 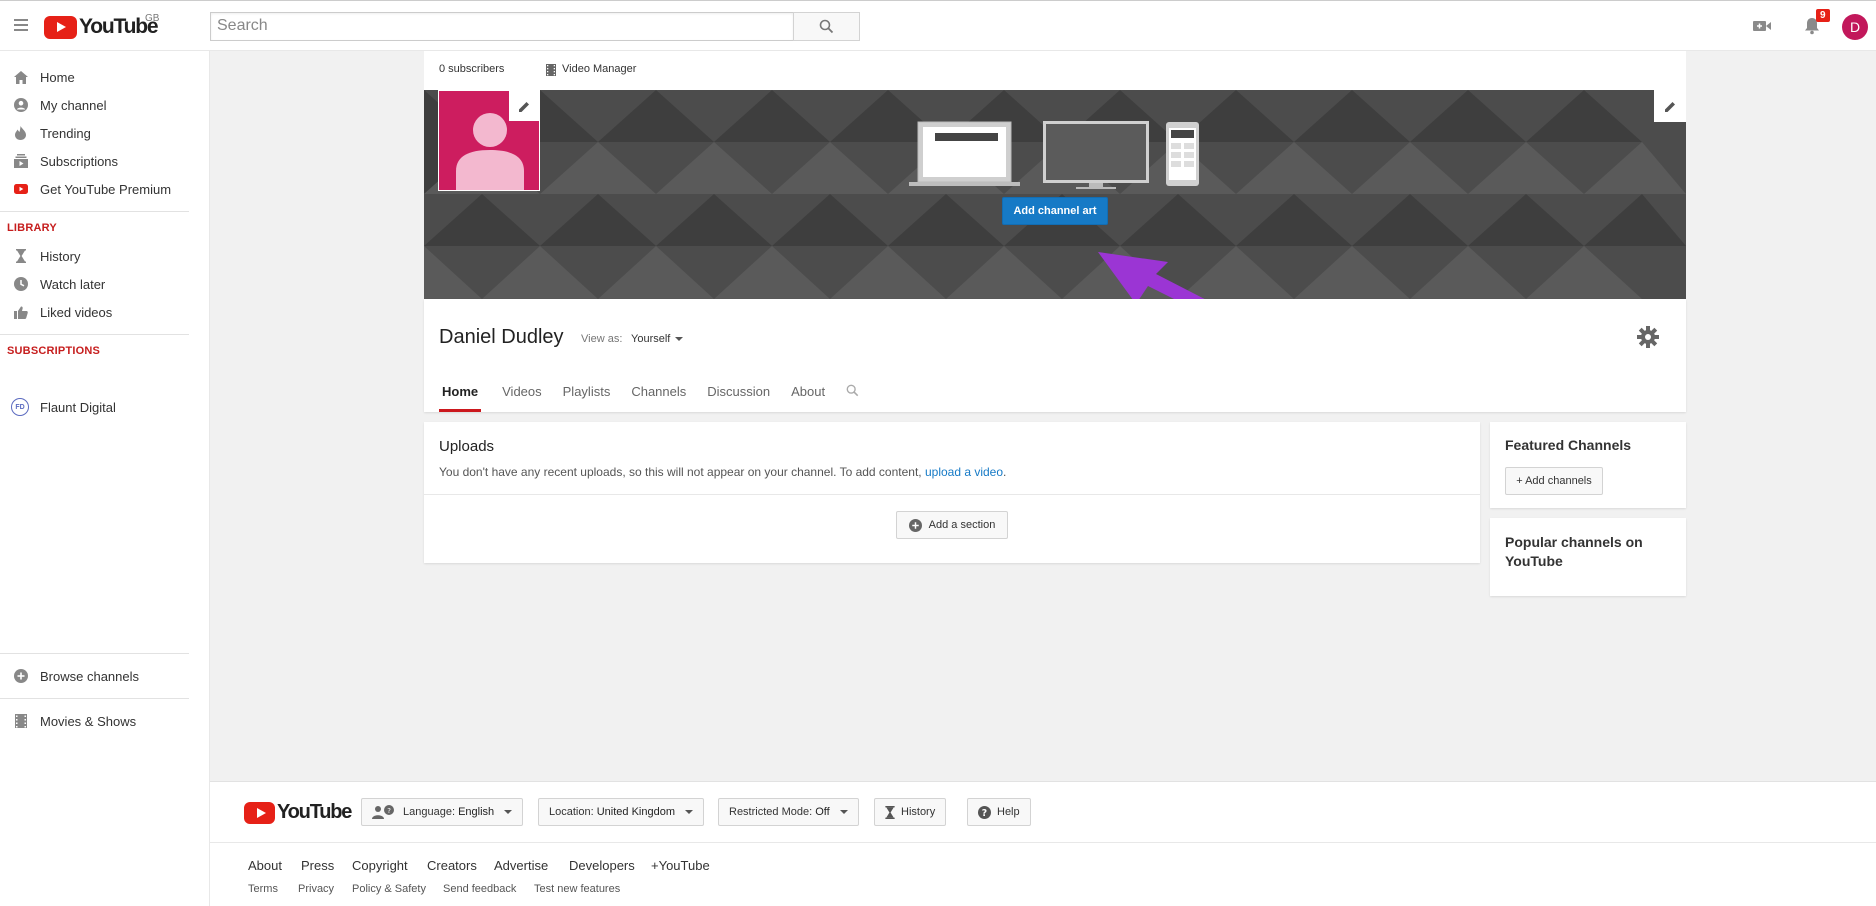 I want to click on channel-top-bar: 0 subscribers Video Manager, so click(x=1055, y=70).